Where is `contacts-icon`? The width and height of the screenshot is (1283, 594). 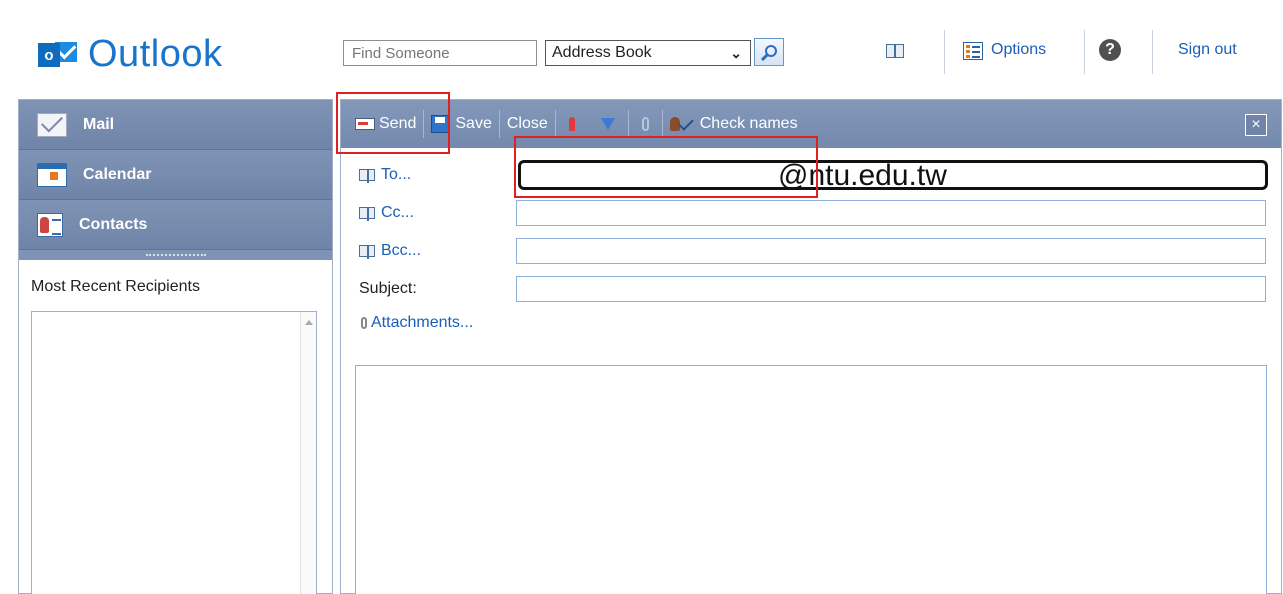
contacts-icon is located at coordinates (50, 224).